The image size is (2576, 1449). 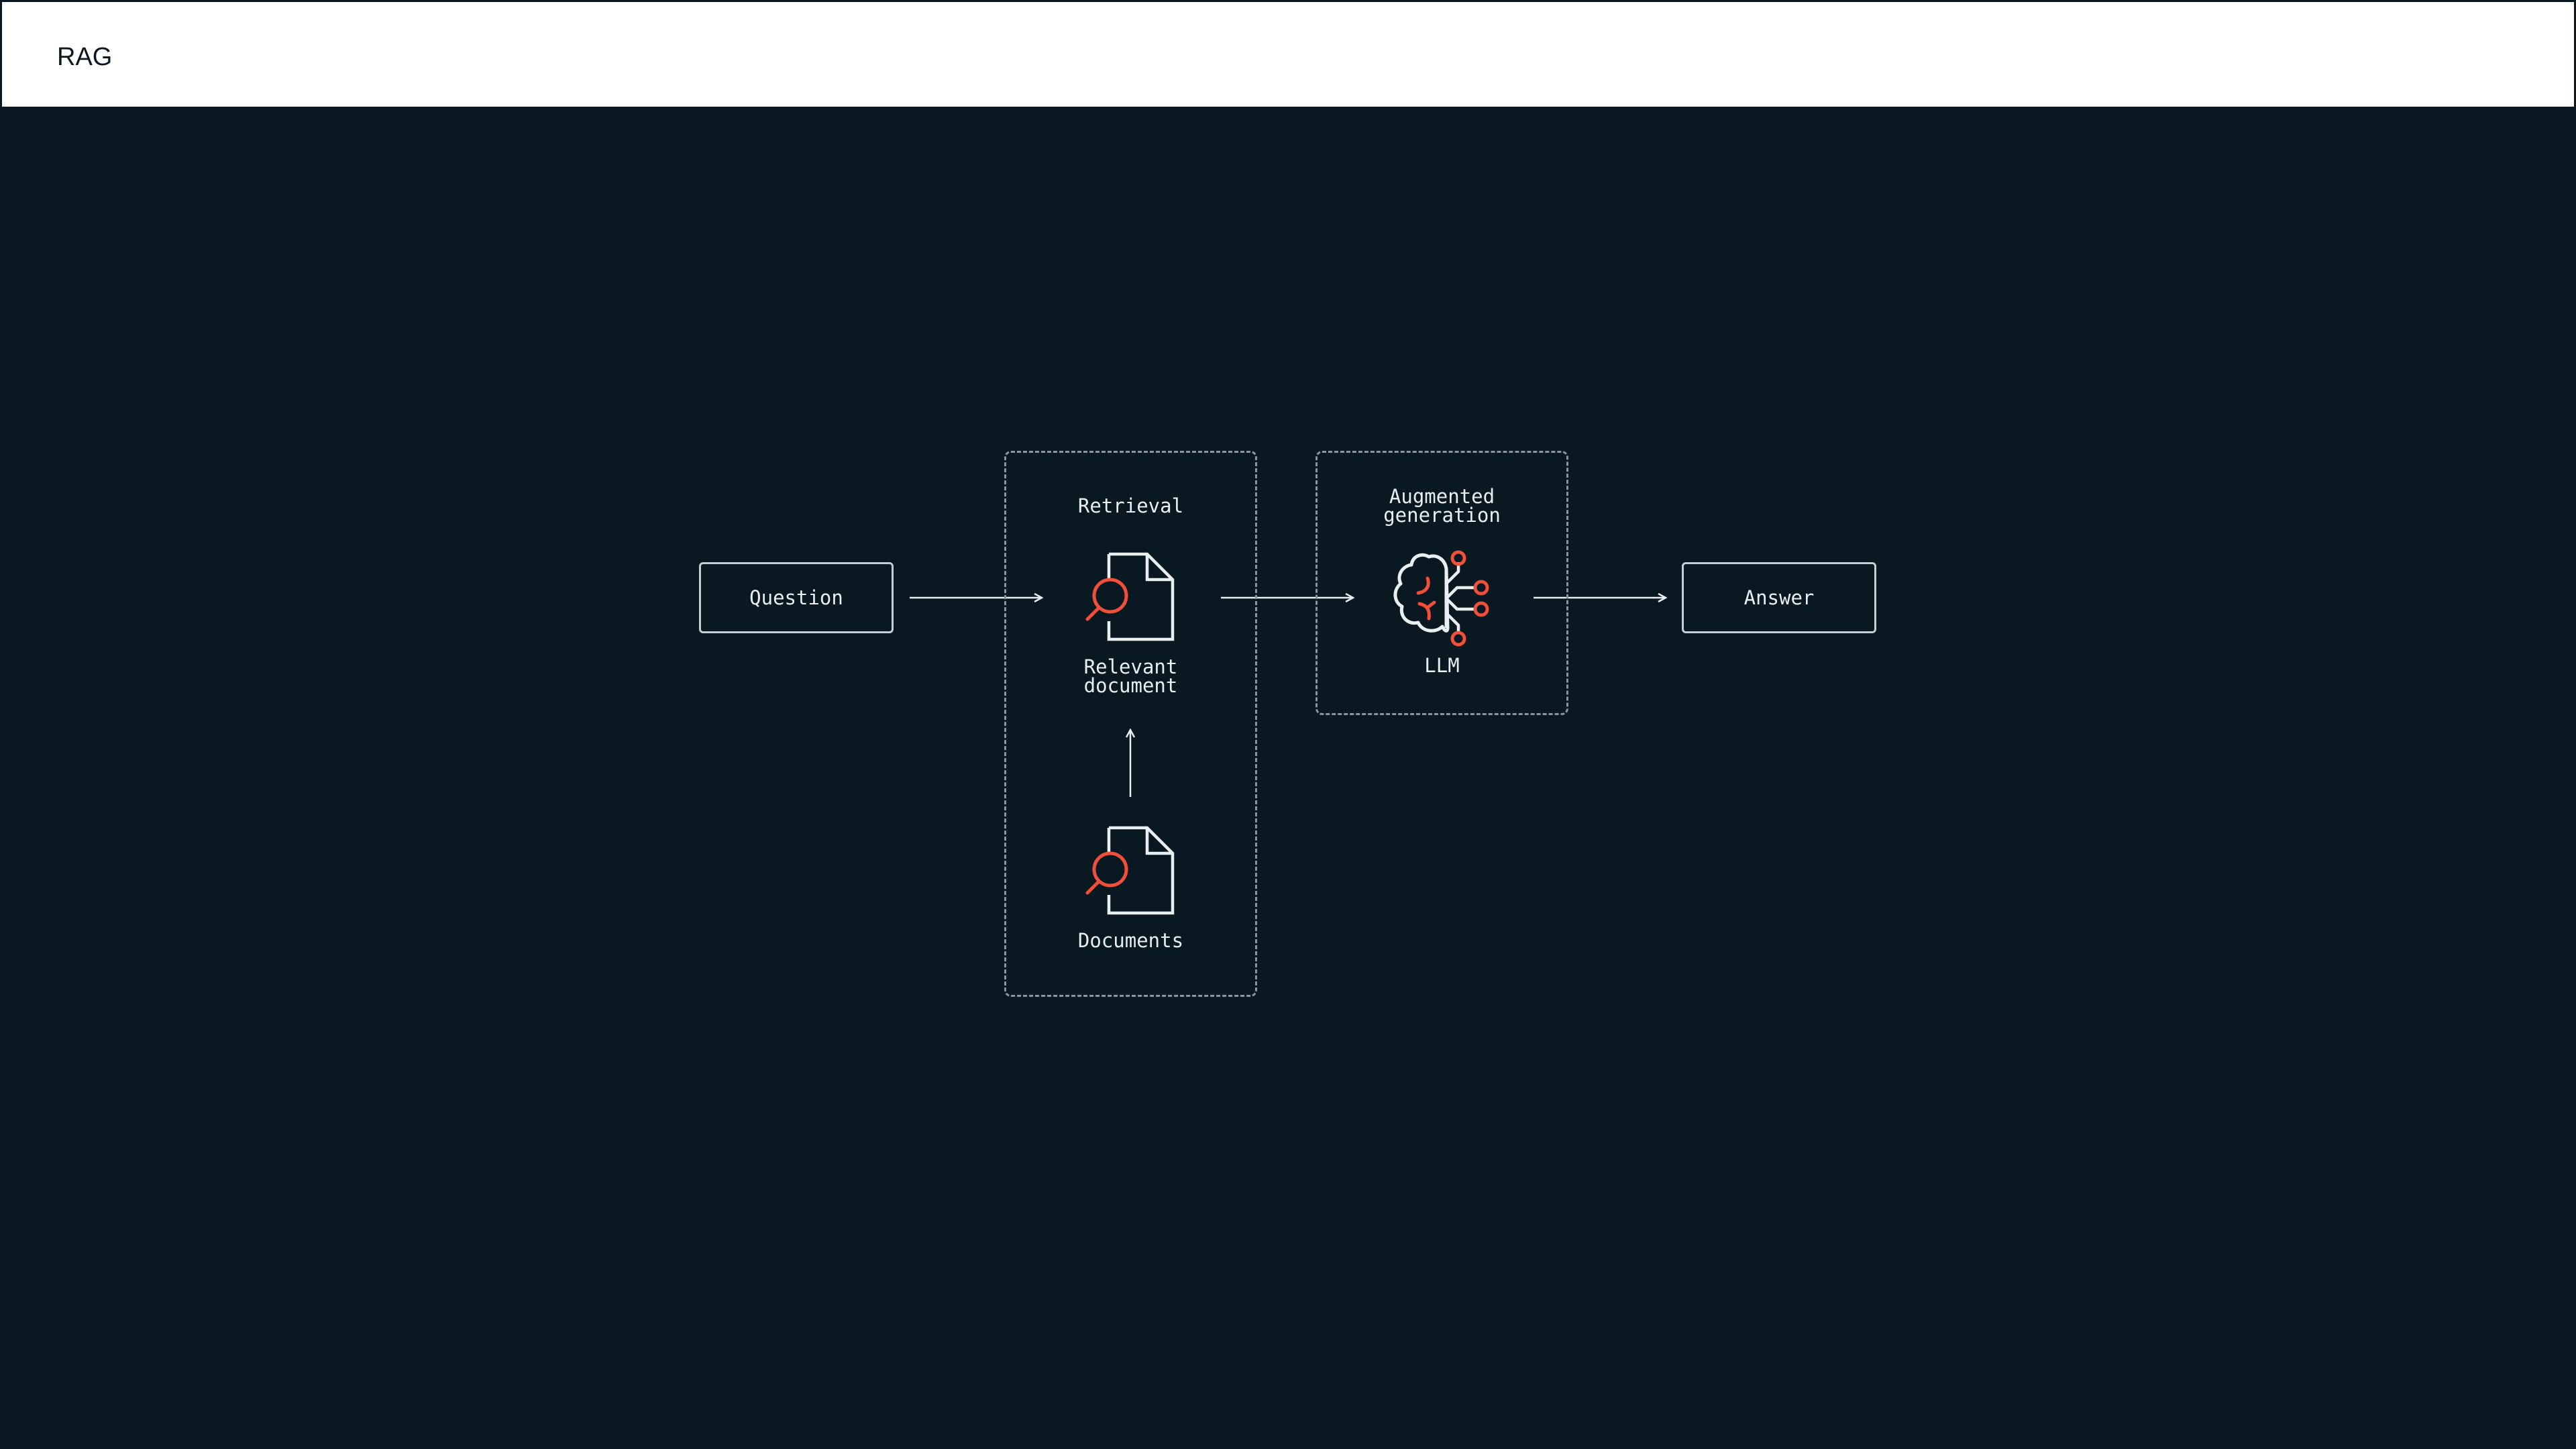 What do you see at coordinates (1441, 598) in the screenshot?
I see `brain-network-icon` at bounding box center [1441, 598].